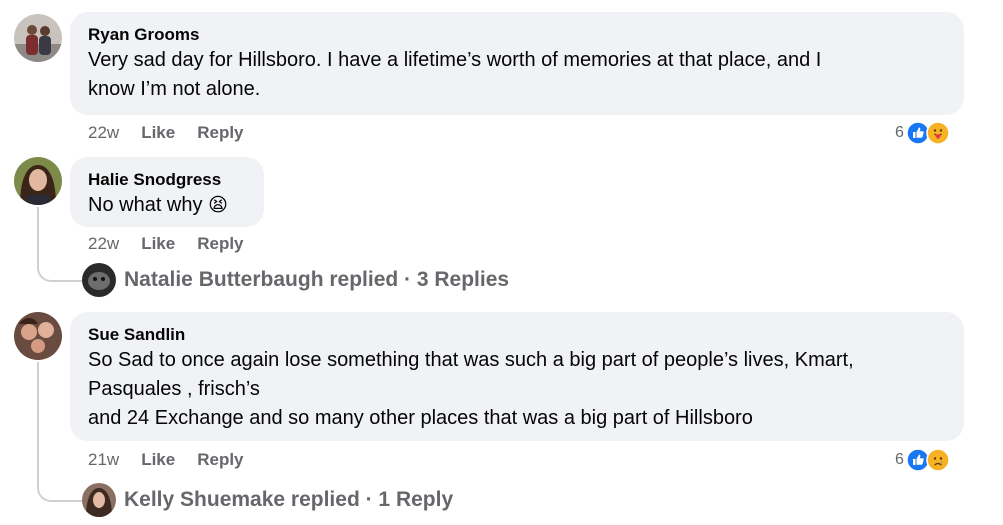 The height and width of the screenshot is (525, 1003). What do you see at coordinates (167, 180) in the screenshot?
I see `comment-author: Halie Snodgress` at bounding box center [167, 180].